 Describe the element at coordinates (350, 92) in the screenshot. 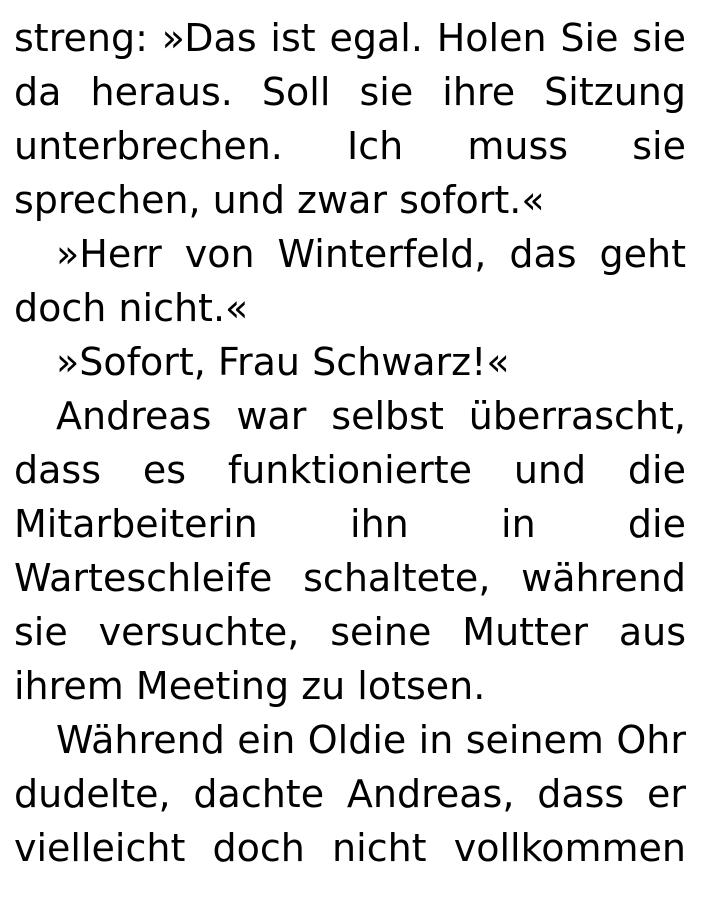

I see `text-line: da heraus. Soll sie ihre Sitzung` at that location.